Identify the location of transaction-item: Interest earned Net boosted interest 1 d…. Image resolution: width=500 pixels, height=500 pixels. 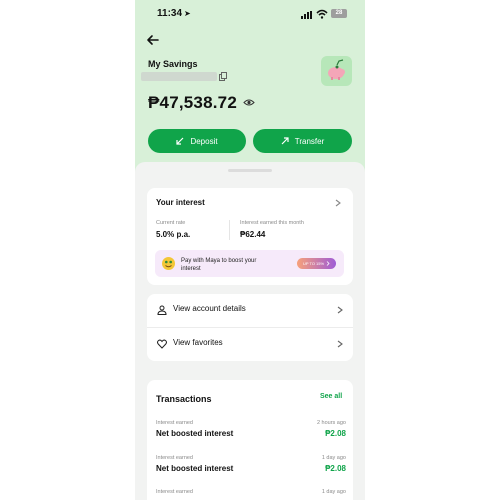
(251, 469).